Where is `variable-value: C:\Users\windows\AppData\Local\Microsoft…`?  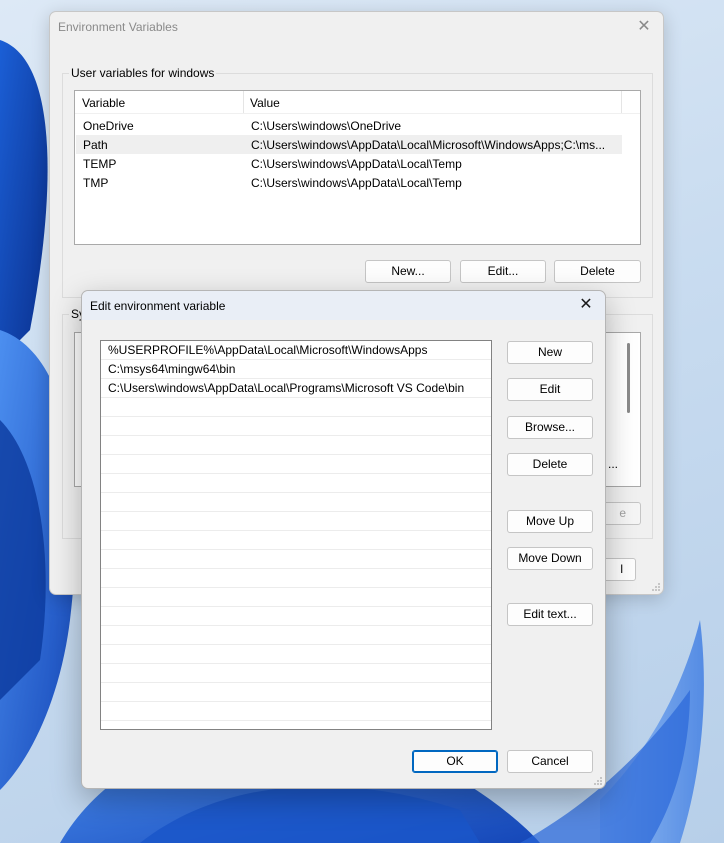 variable-value: C:\Users\windows\AppData\Local\Microsoft… is located at coordinates (428, 145).